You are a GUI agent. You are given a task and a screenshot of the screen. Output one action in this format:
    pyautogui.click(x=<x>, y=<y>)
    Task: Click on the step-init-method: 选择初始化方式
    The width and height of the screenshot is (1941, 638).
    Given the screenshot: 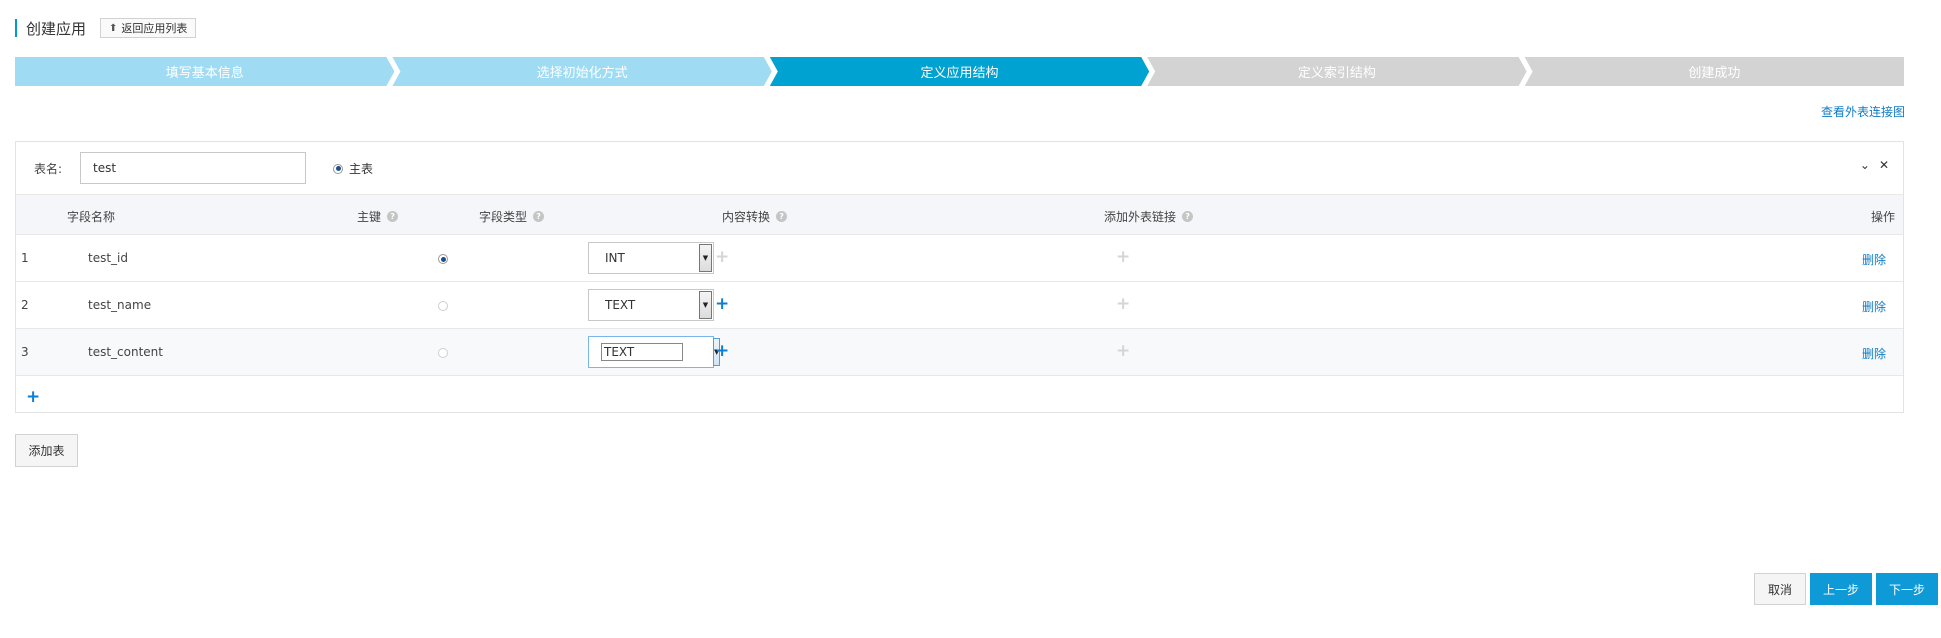 What is the action you would take?
    pyautogui.click(x=581, y=71)
    